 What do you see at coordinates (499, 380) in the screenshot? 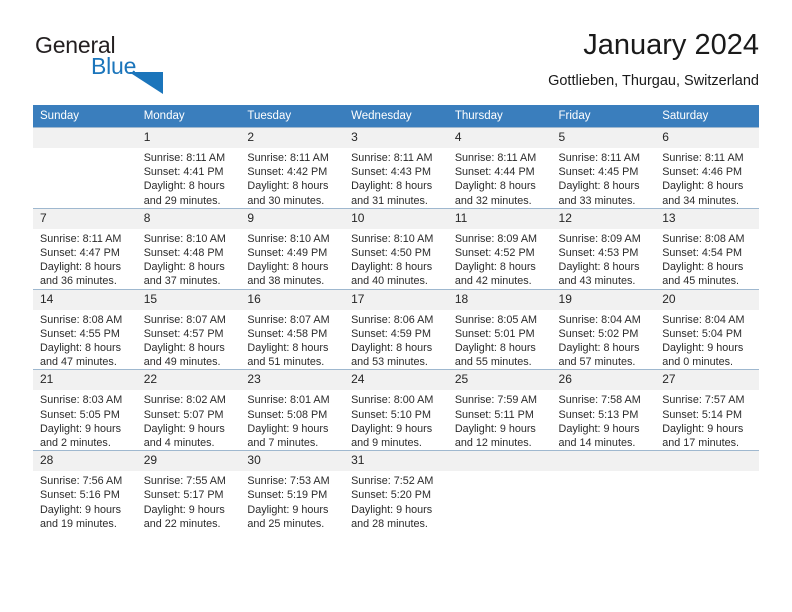
I see `day-number: 25` at bounding box center [499, 380].